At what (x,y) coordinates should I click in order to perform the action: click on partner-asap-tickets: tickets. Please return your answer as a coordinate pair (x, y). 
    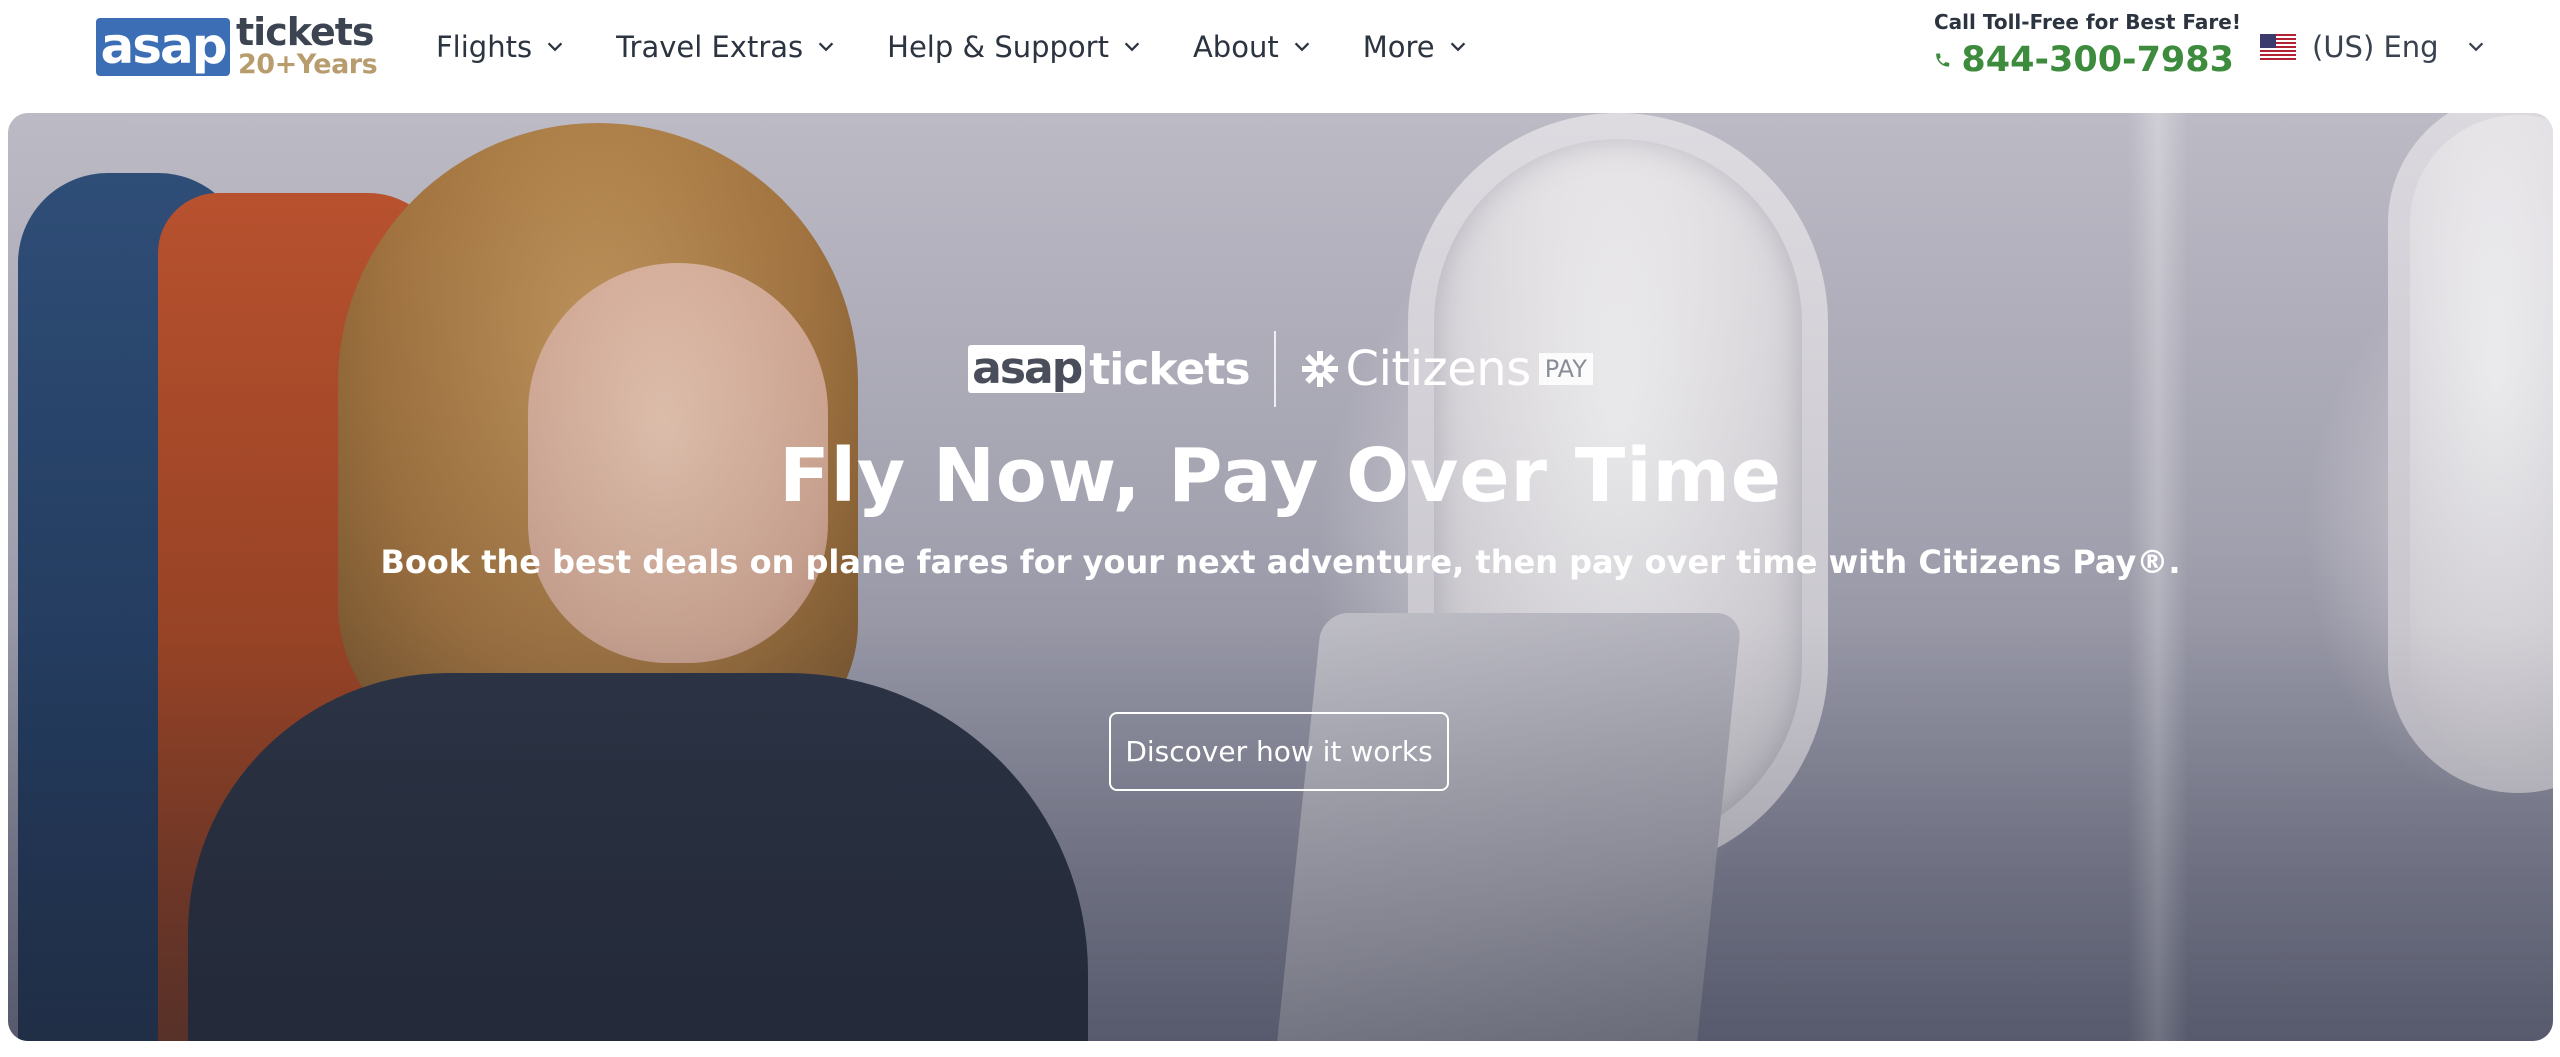
    Looking at the image, I should click on (1169, 369).